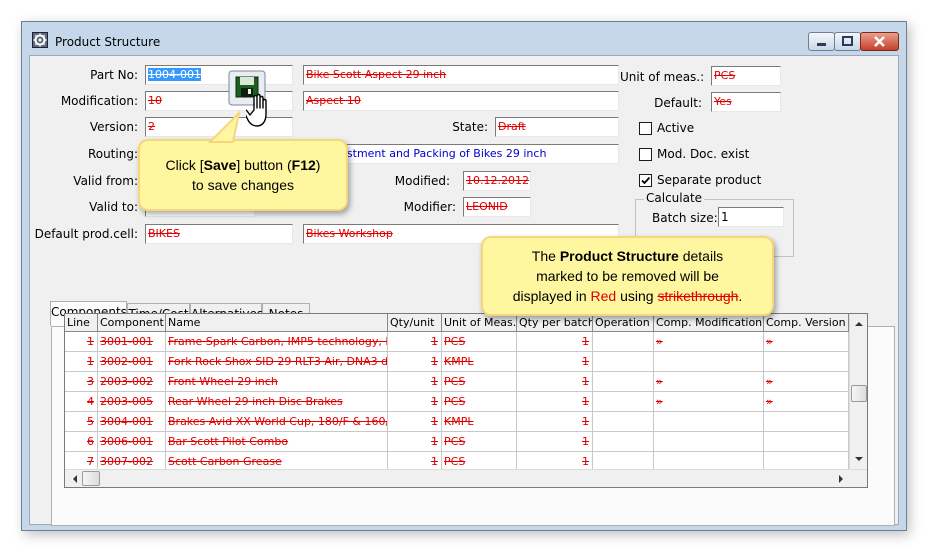 This screenshot has height=554, width=930. I want to click on state-label: State:, so click(470, 127).